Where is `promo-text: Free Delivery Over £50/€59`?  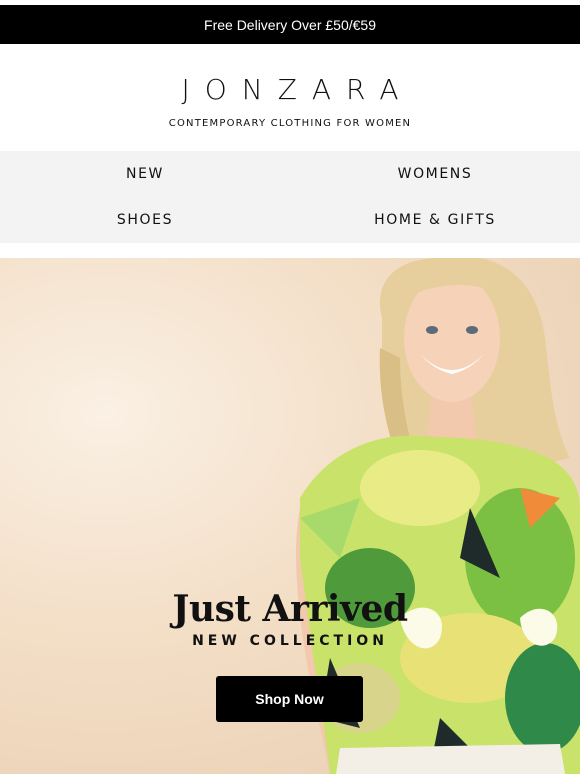
promo-text: Free Delivery Over £50/€59 is located at coordinates (290, 24).